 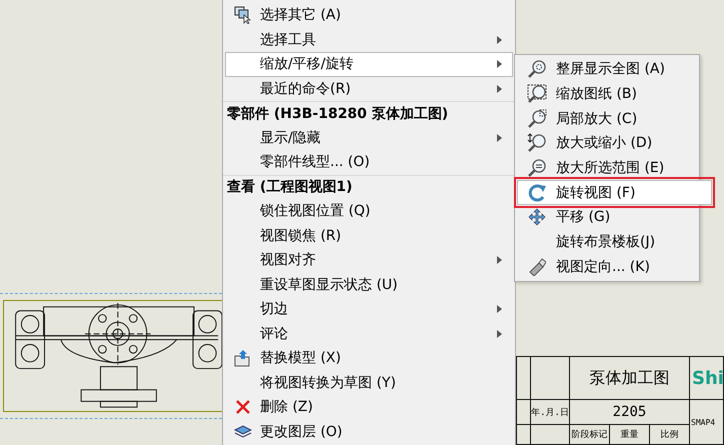 What do you see at coordinates (614, 193) in the screenshot?
I see `menu-item: 旋转视图 (F)` at bounding box center [614, 193].